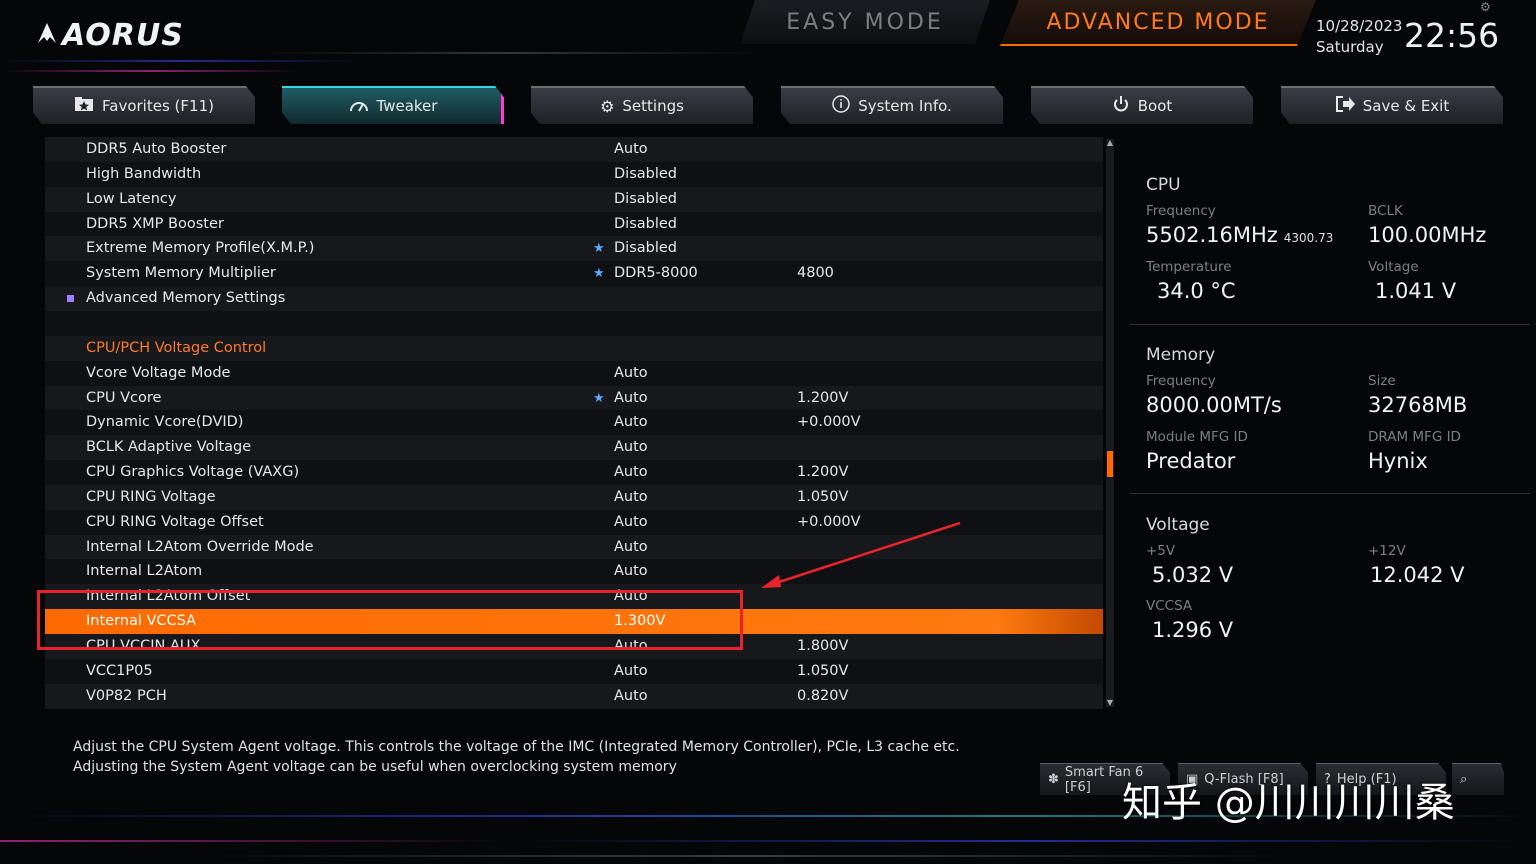 This screenshot has width=1536, height=864. What do you see at coordinates (1110, 464) in the screenshot?
I see `scroll-thumb` at bounding box center [1110, 464].